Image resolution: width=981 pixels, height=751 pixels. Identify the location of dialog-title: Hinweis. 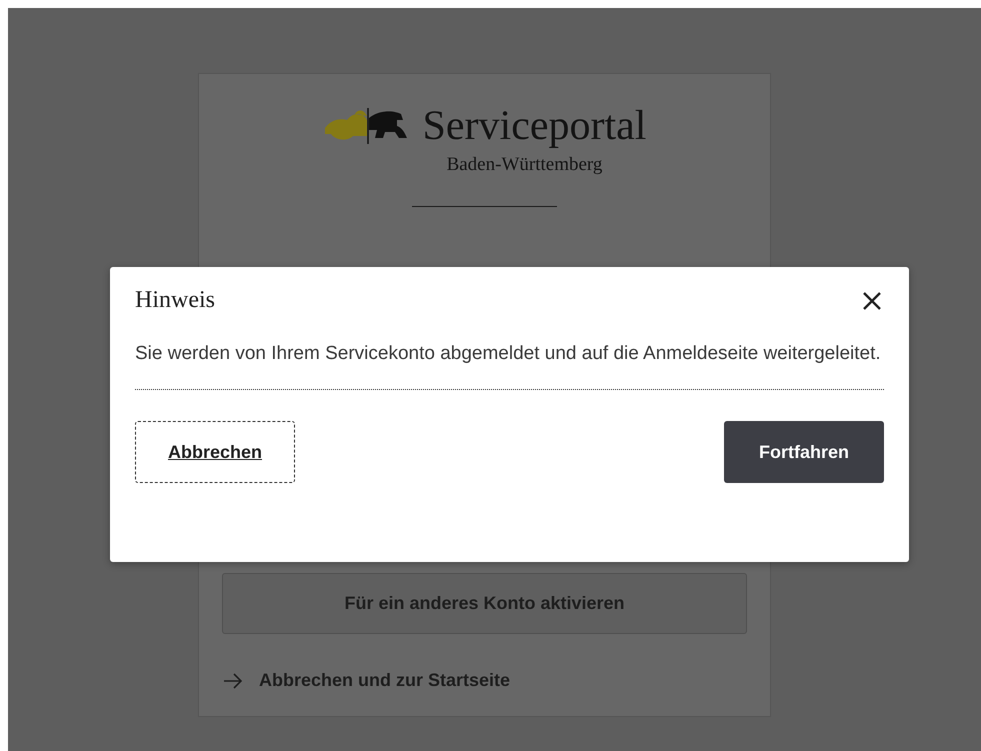
(175, 300).